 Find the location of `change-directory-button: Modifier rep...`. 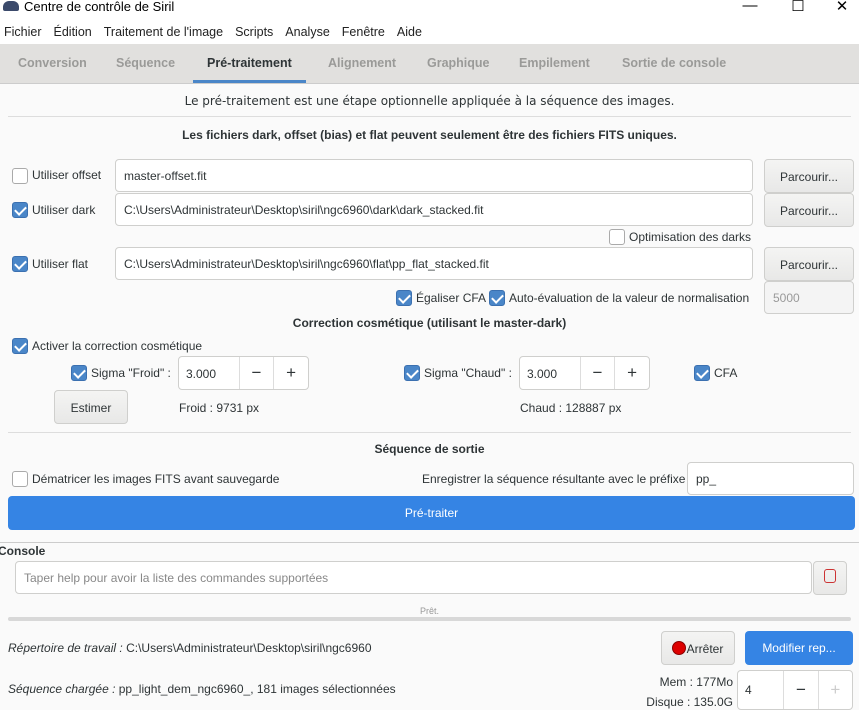

change-directory-button: Modifier rep... is located at coordinates (799, 648).